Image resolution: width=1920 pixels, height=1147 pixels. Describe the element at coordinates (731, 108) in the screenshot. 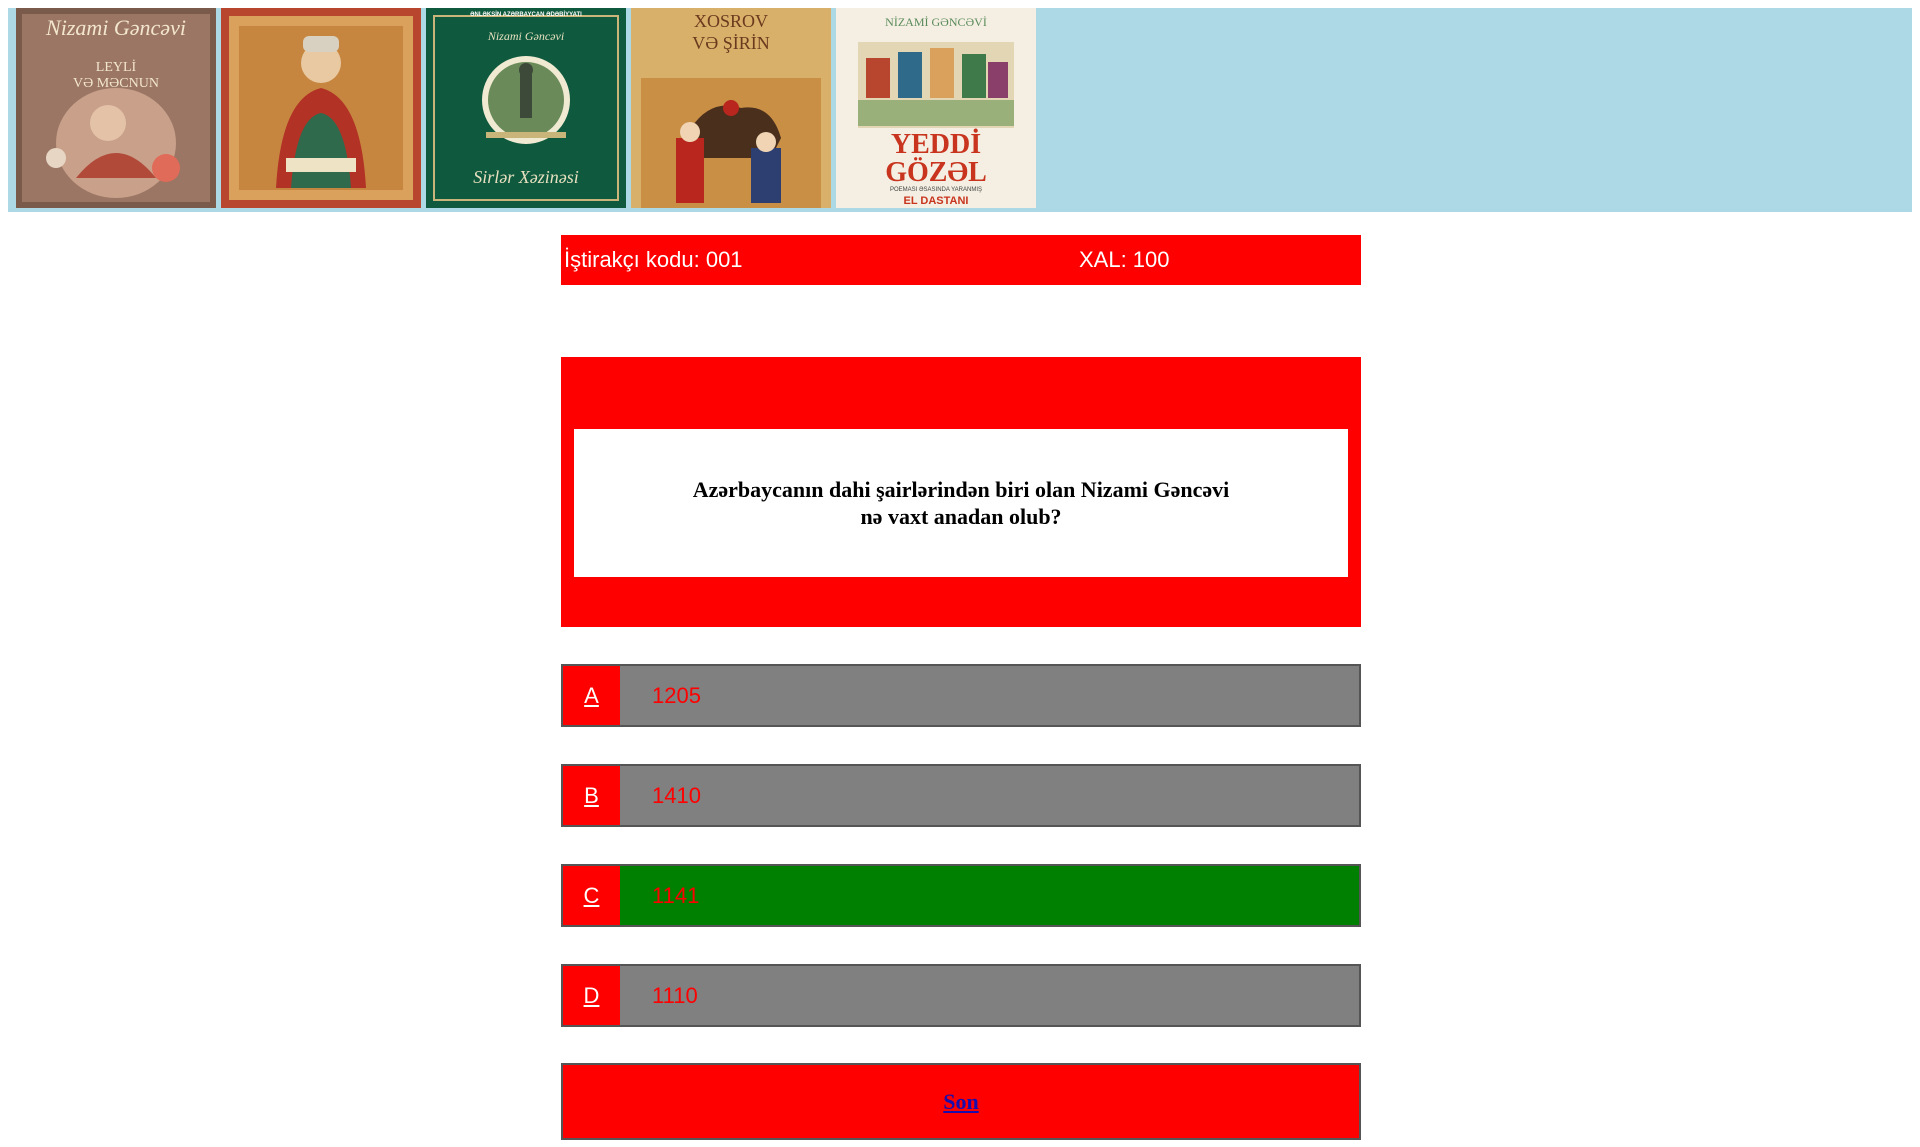

I see `xosrov-ve-sirin-cover: XOSROV VƏ ŞİRİN` at that location.